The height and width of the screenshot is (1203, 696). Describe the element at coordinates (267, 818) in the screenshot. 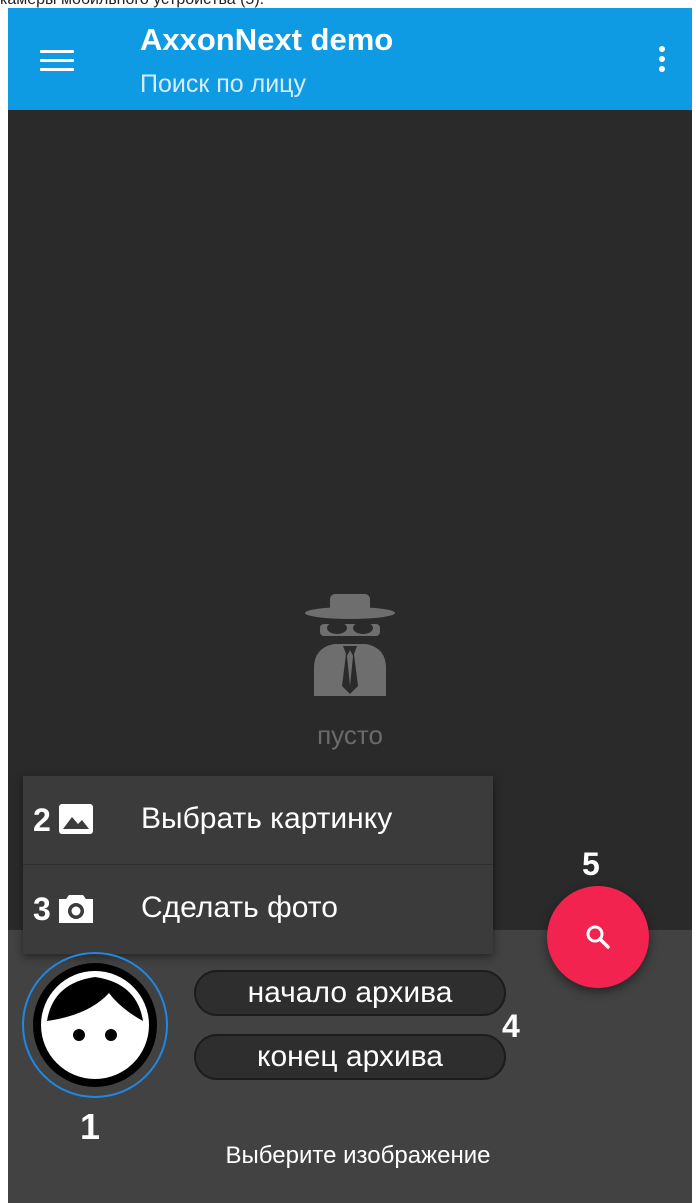

I see `menu-item-label: Выбрать картинку` at that location.